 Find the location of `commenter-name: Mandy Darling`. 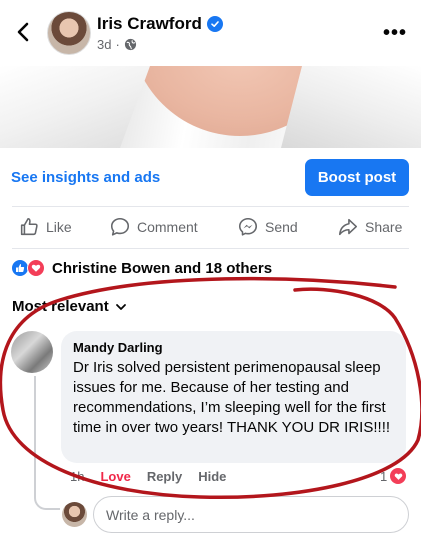

commenter-name: Mandy Darling is located at coordinates (233, 347).